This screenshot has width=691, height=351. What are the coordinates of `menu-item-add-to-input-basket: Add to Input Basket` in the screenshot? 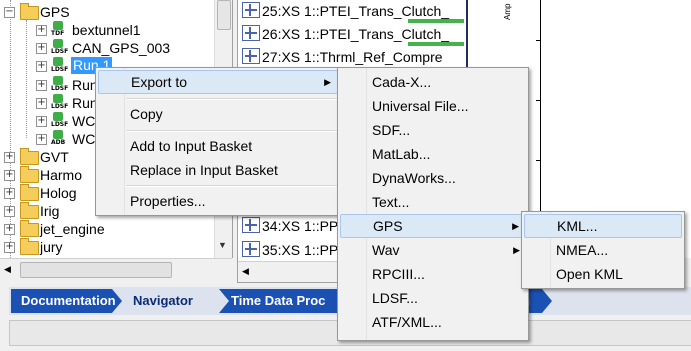 It's located at (218, 146).